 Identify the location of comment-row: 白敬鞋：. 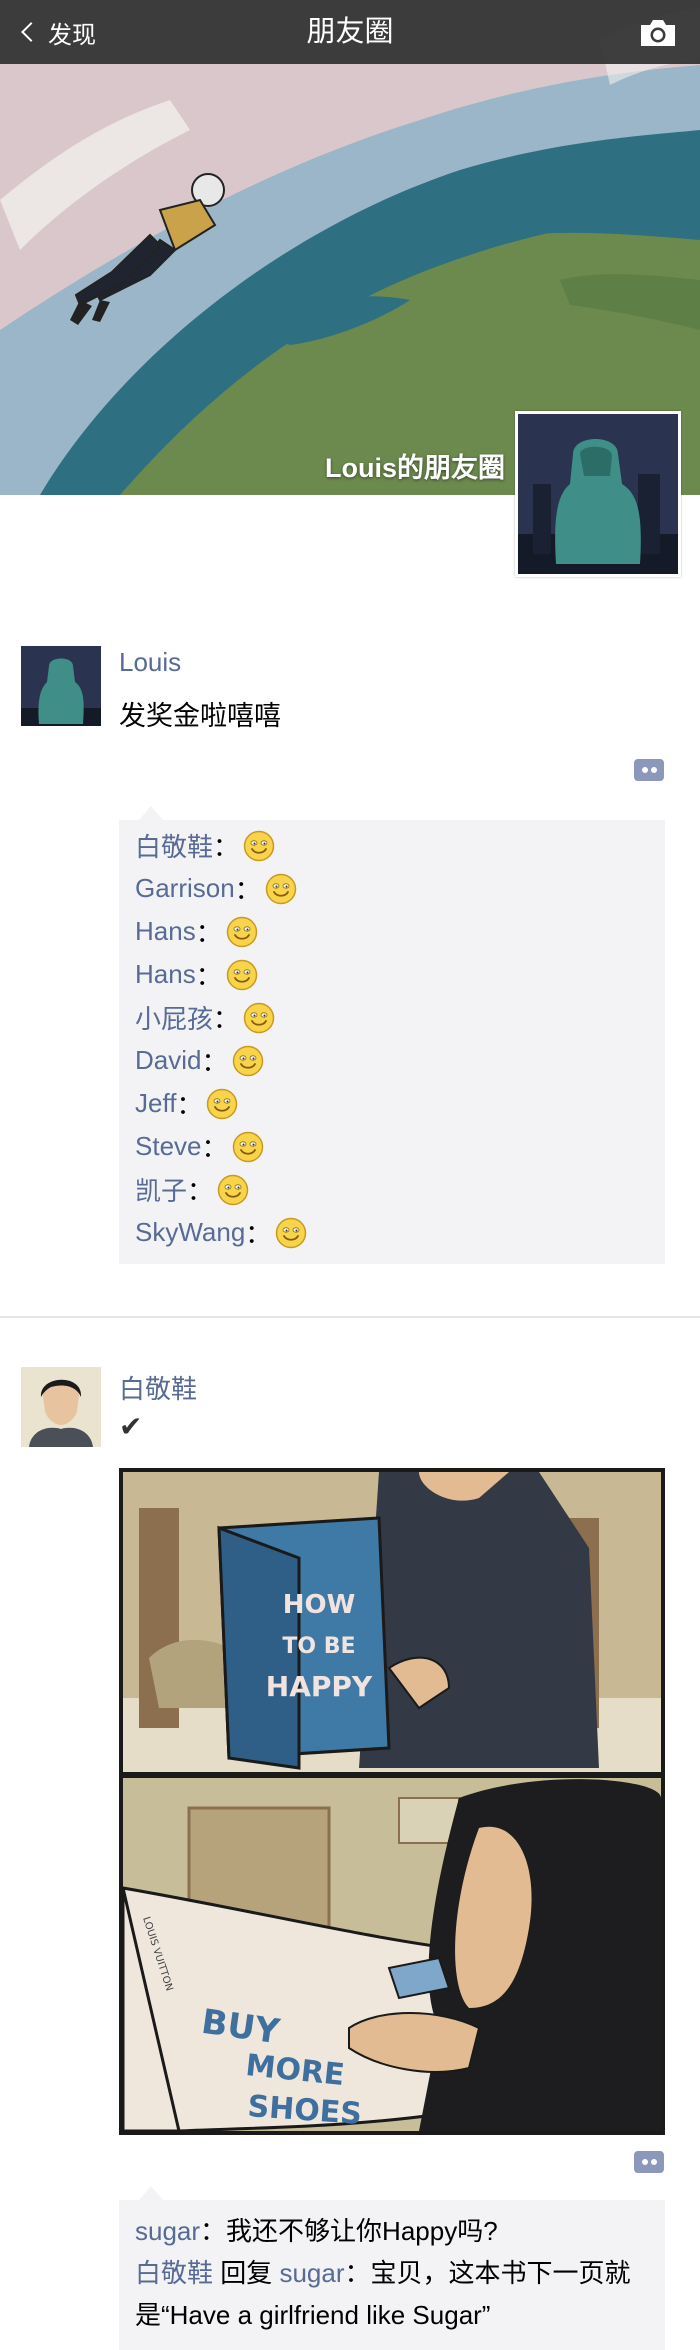
(392, 845).